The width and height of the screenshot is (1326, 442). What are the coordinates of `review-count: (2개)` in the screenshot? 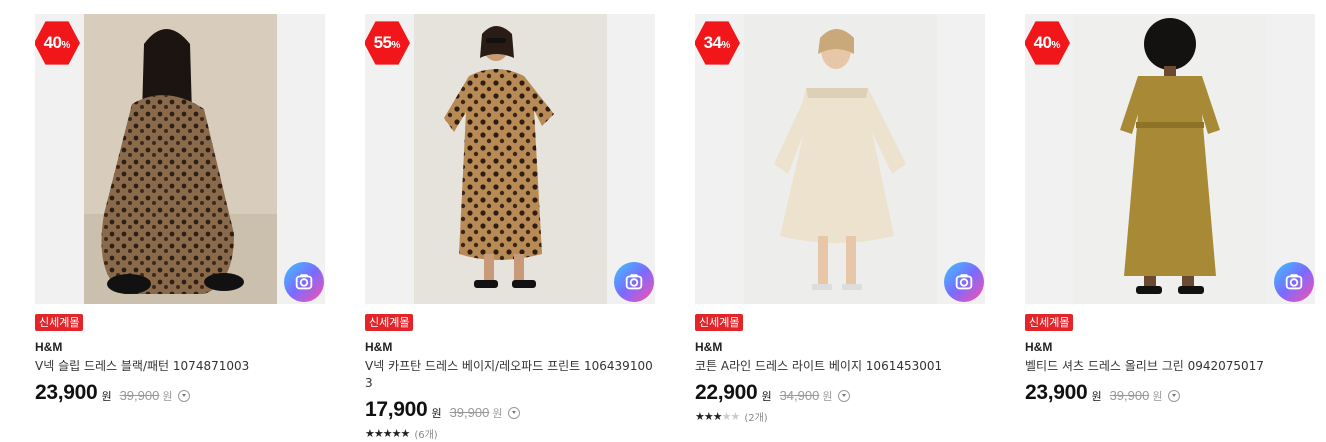 It's located at (756, 418).